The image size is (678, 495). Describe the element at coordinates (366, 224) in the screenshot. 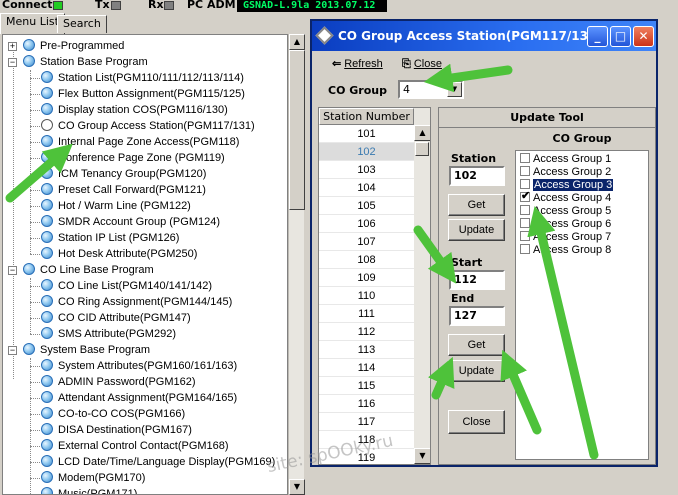

I see `station-row: 106` at that location.